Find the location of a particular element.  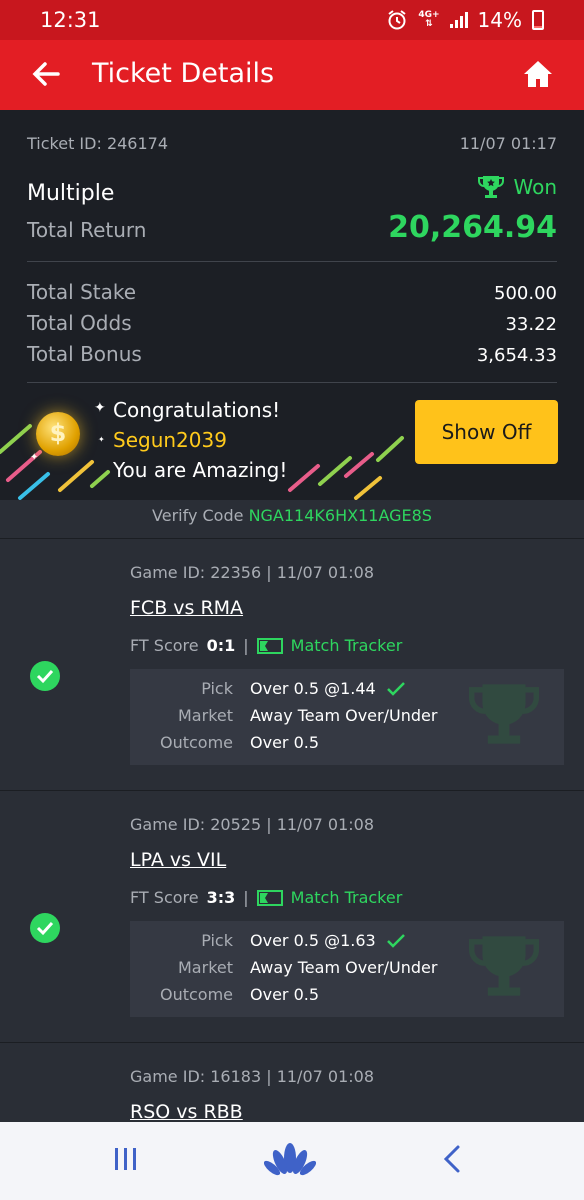

battery-icon is located at coordinates (538, 20).